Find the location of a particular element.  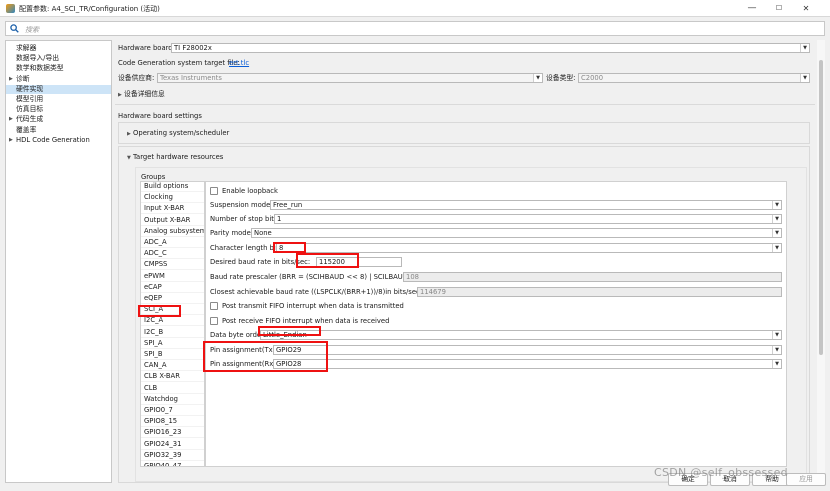

character-length-dropdown: 8 ▼ is located at coordinates (529, 248).